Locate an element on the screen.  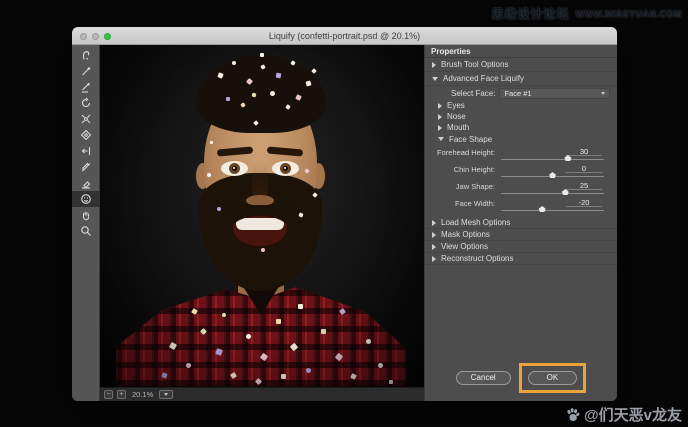
hand-tool is located at coordinates (86, 215).